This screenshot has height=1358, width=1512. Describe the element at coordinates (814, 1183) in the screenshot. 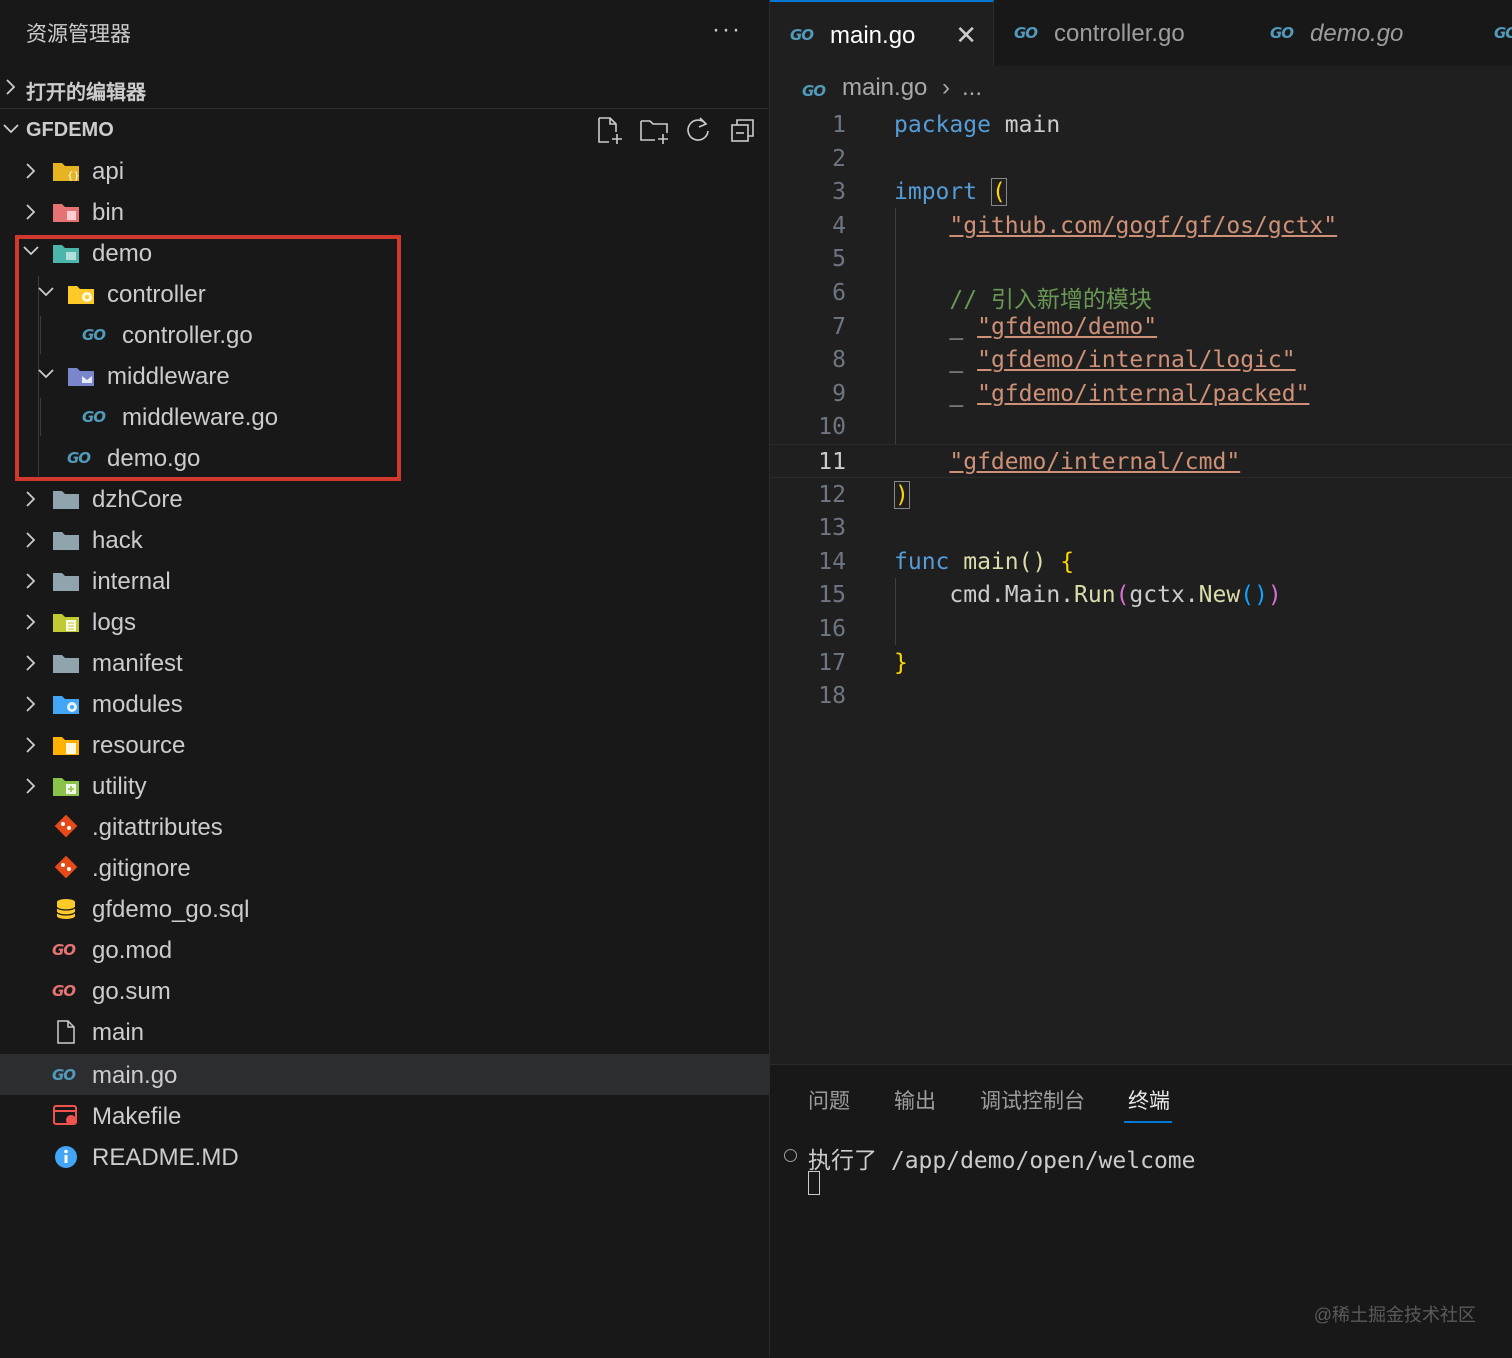

I see `terminal-cursor` at that location.